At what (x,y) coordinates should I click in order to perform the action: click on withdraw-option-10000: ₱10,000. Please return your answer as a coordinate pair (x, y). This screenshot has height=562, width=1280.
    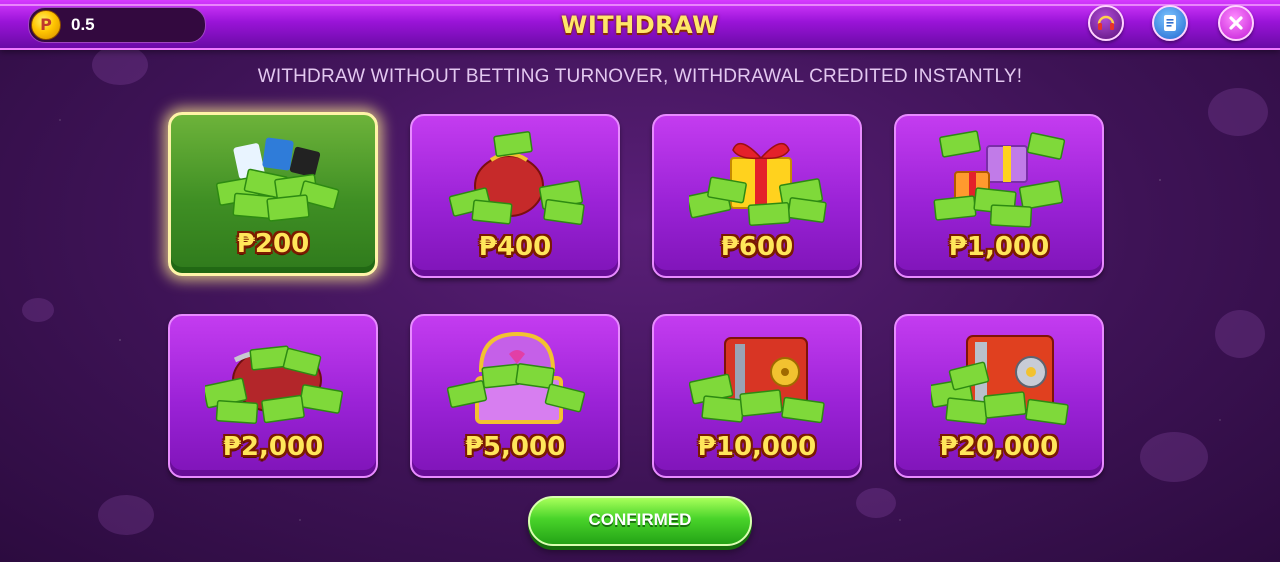
    Looking at the image, I should click on (757, 396).